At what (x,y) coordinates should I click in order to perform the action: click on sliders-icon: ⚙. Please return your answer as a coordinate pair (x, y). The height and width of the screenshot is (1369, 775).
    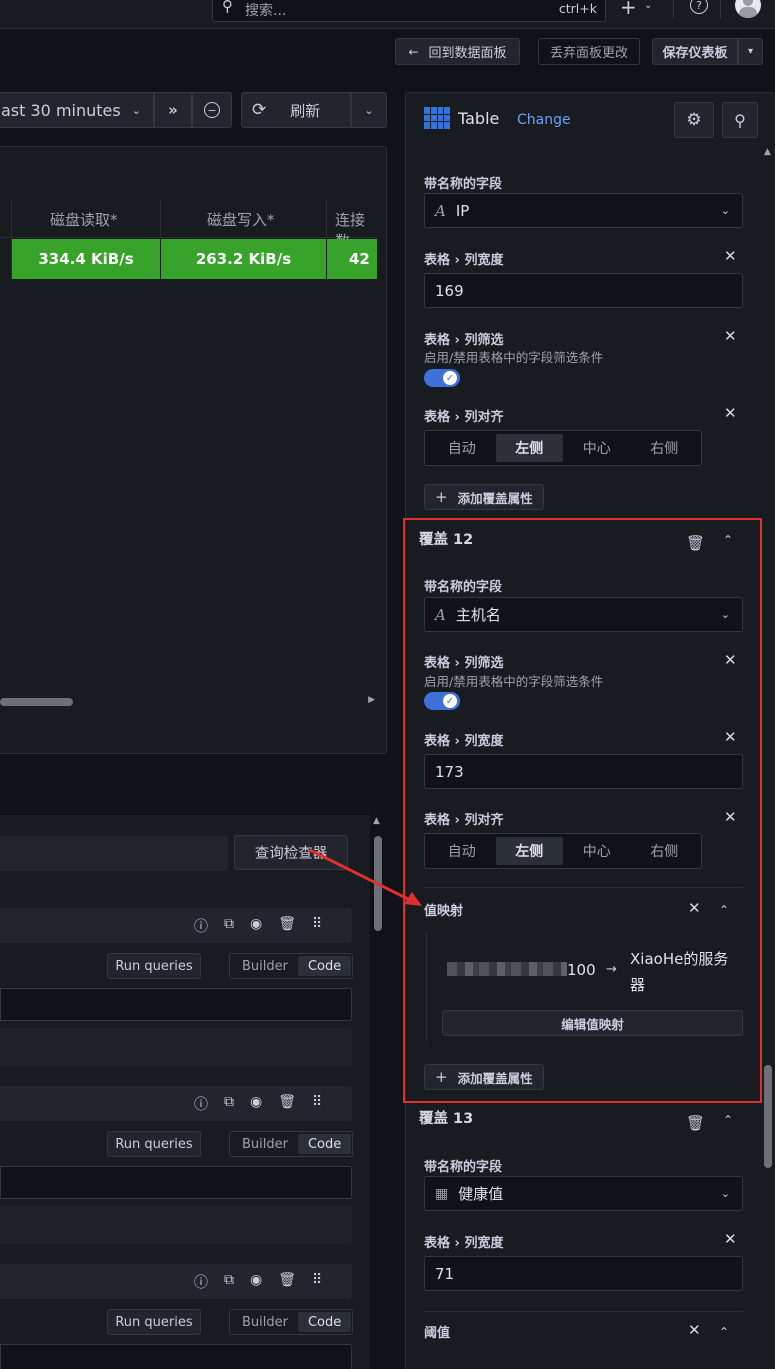
    Looking at the image, I should click on (694, 120).